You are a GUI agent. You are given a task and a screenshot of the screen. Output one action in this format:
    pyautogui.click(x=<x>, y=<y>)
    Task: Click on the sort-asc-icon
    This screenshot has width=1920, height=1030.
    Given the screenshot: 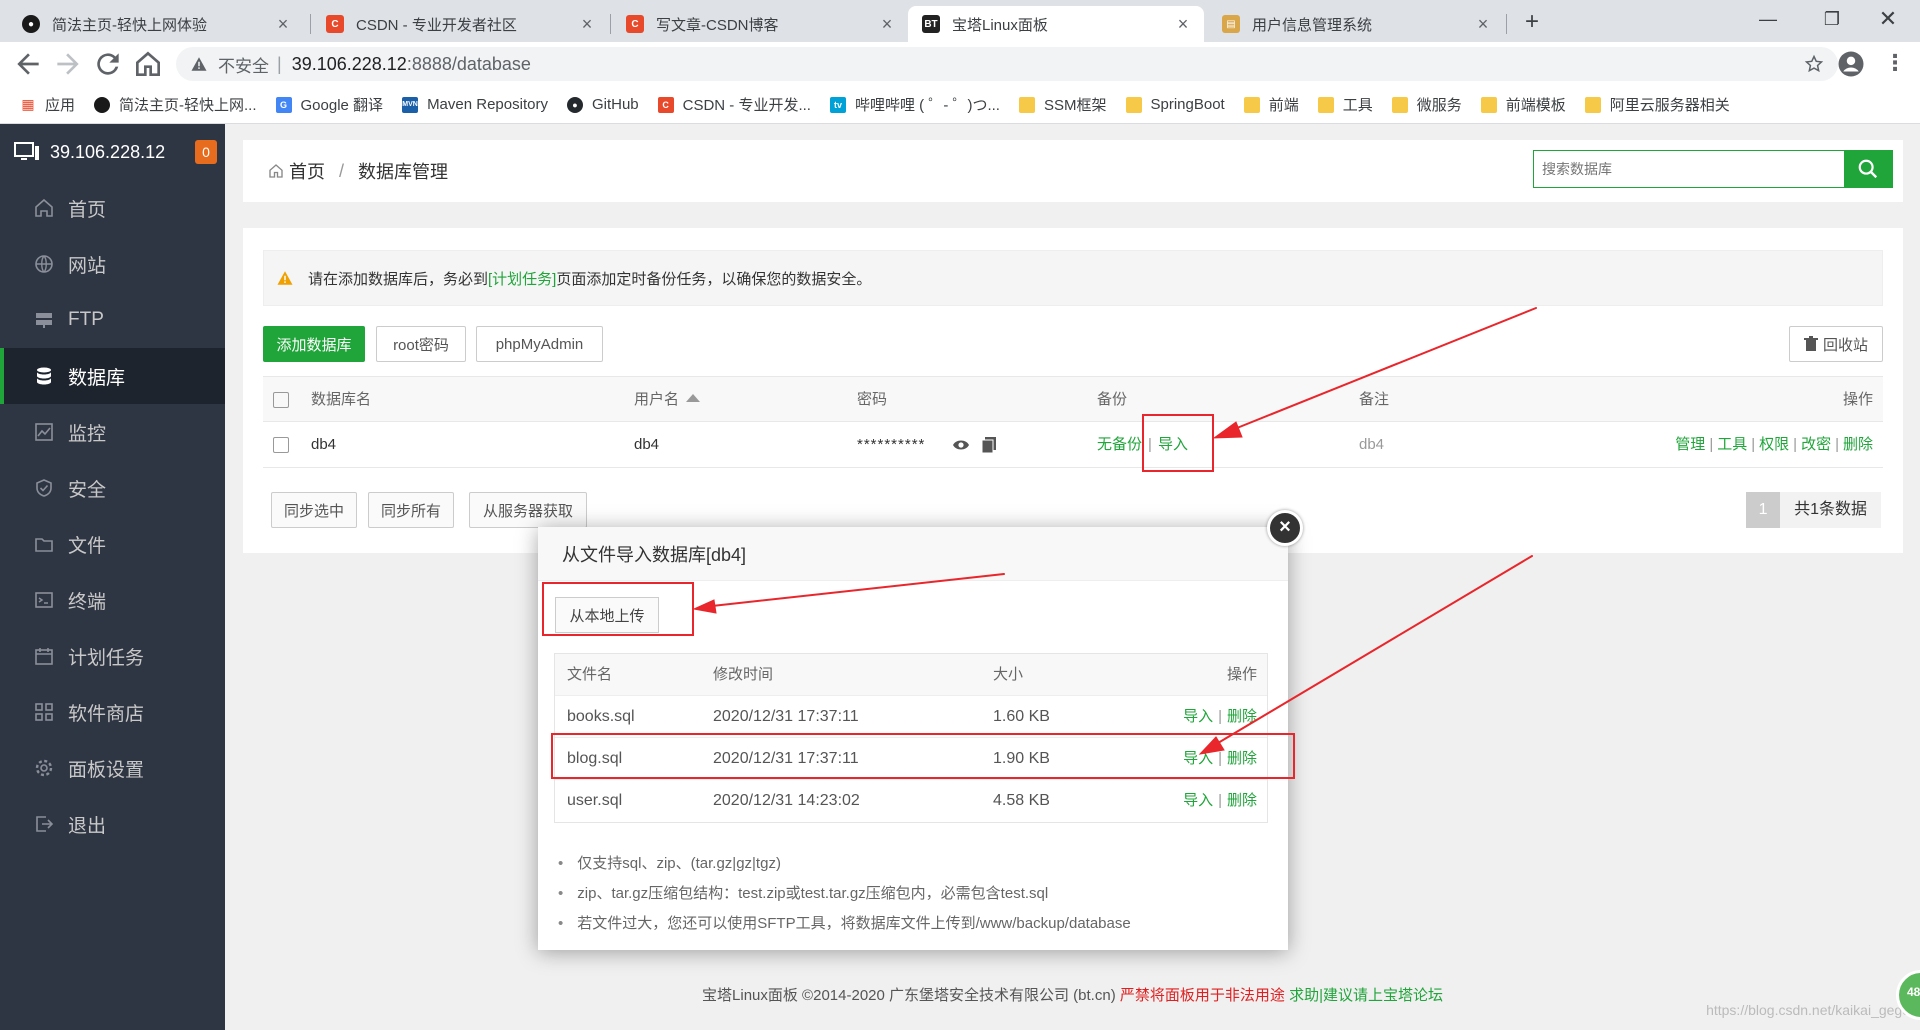 What is the action you would take?
    pyautogui.click(x=693, y=398)
    